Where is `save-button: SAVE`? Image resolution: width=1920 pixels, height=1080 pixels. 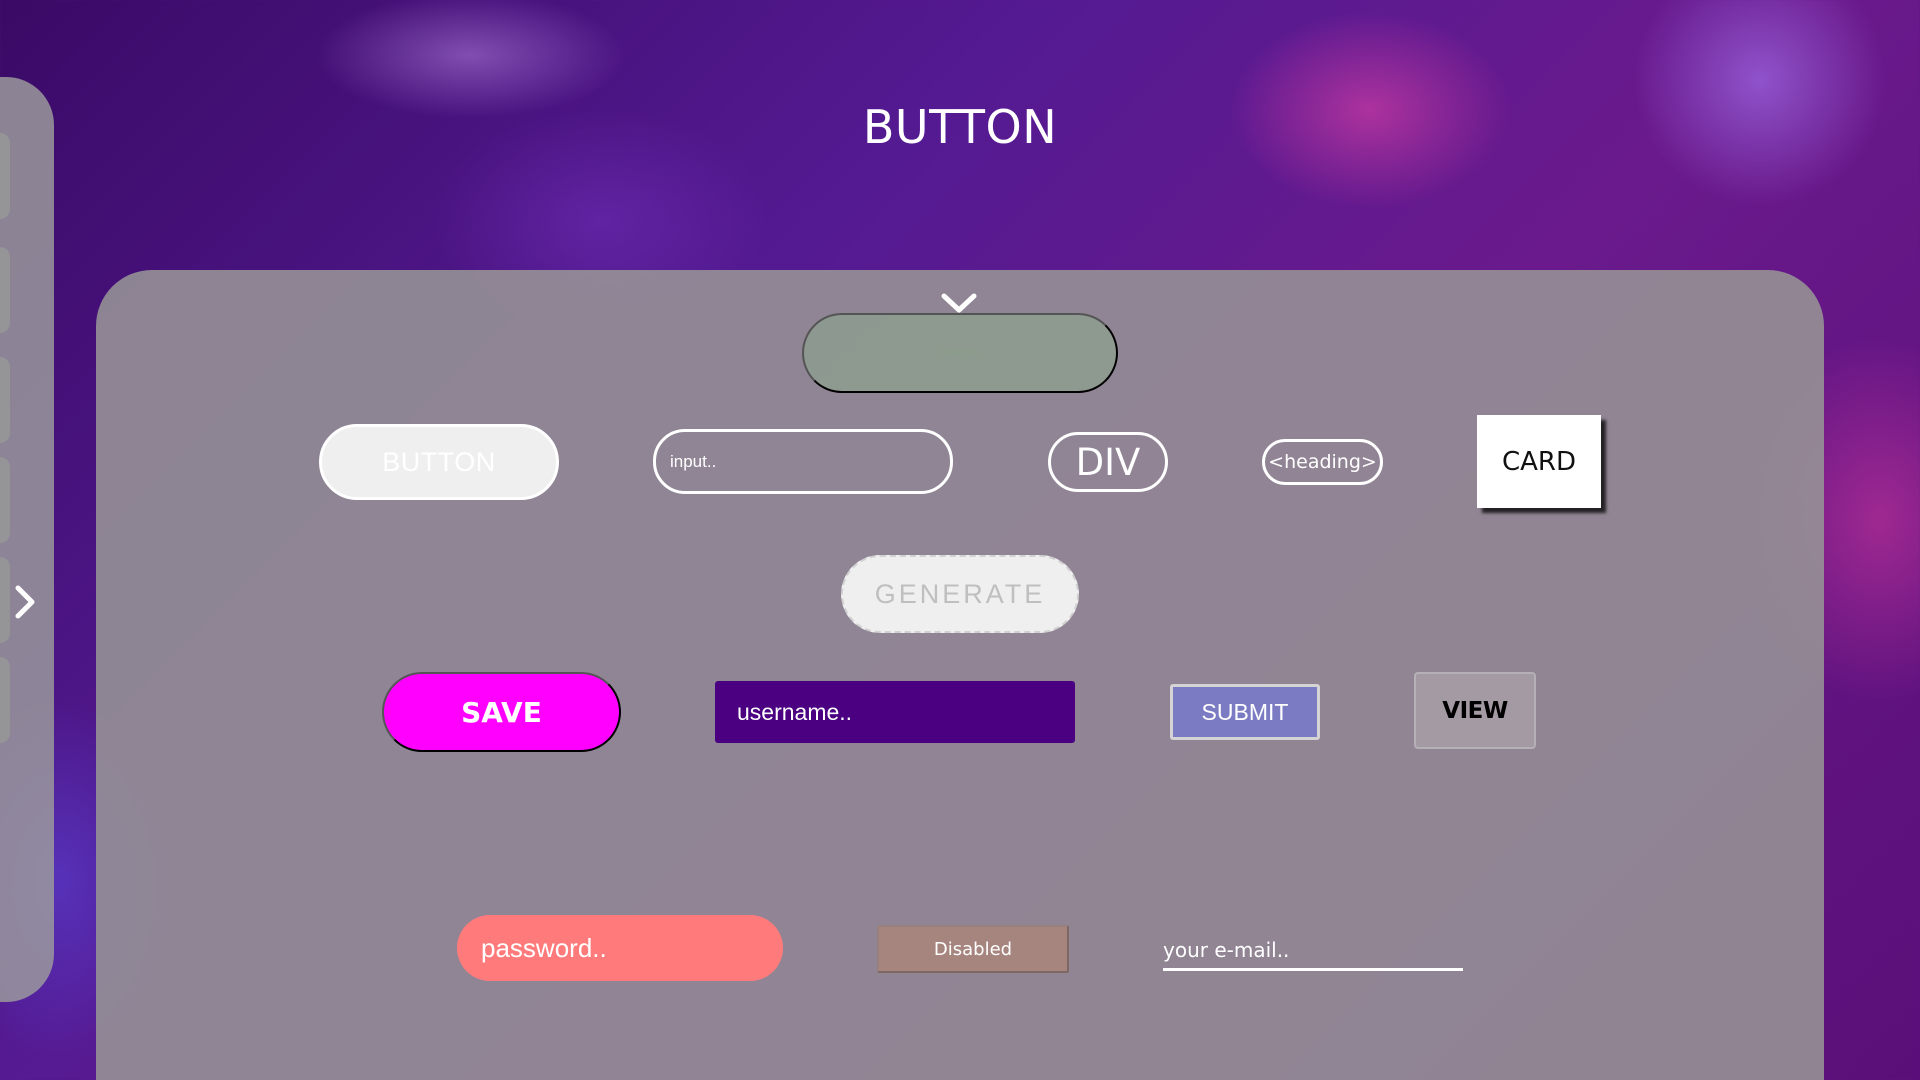
save-button: SAVE is located at coordinates (501, 712).